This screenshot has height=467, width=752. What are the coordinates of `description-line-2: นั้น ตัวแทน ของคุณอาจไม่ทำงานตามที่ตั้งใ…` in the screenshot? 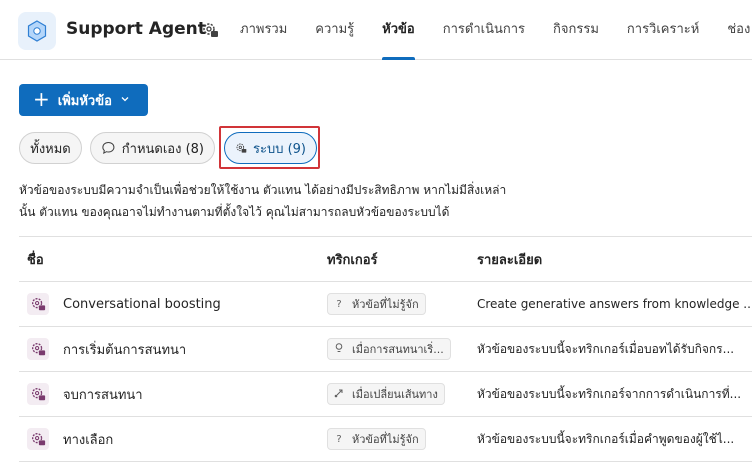 It's located at (234, 212).